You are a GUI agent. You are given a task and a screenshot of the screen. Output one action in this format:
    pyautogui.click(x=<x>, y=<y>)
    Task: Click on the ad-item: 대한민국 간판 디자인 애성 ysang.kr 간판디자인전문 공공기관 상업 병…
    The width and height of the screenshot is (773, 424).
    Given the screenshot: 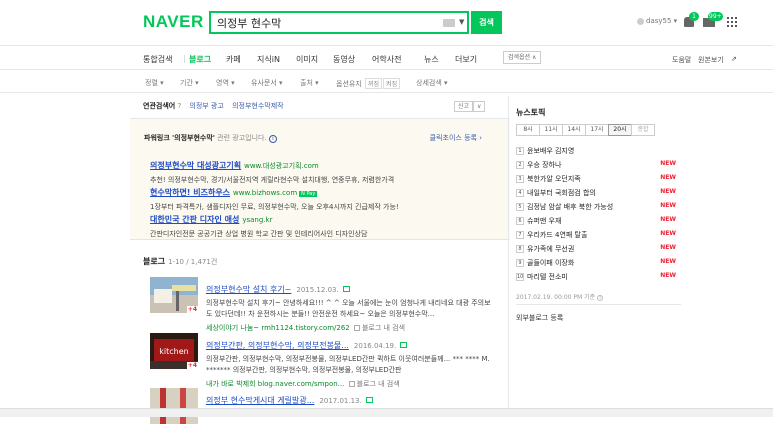 What is the action you would take?
    pyautogui.click(x=325, y=223)
    